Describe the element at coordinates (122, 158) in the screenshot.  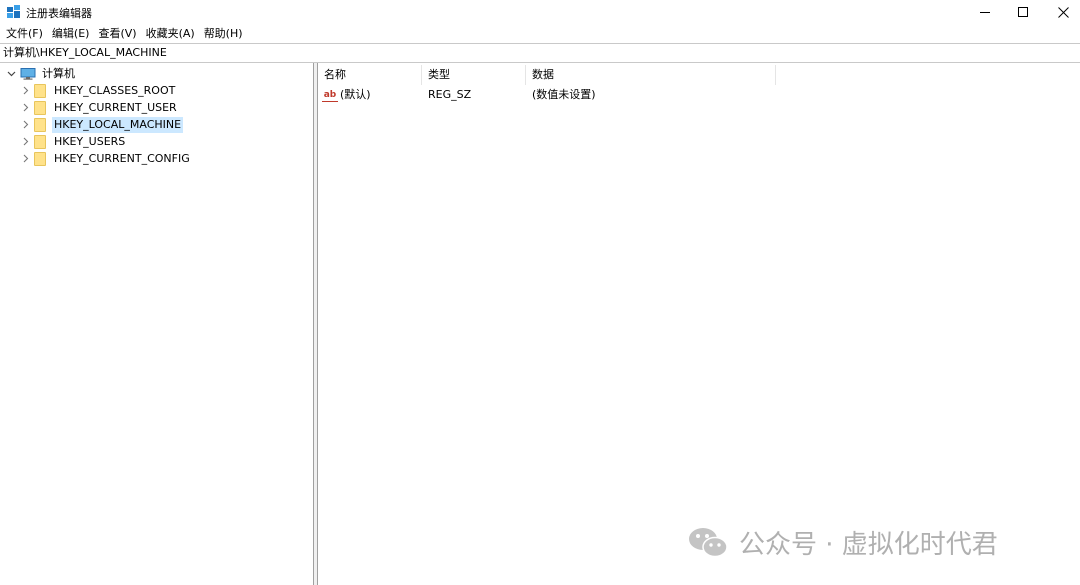
I see `tree-node-label: HKEY_CURRENT_CONFIG` at that location.